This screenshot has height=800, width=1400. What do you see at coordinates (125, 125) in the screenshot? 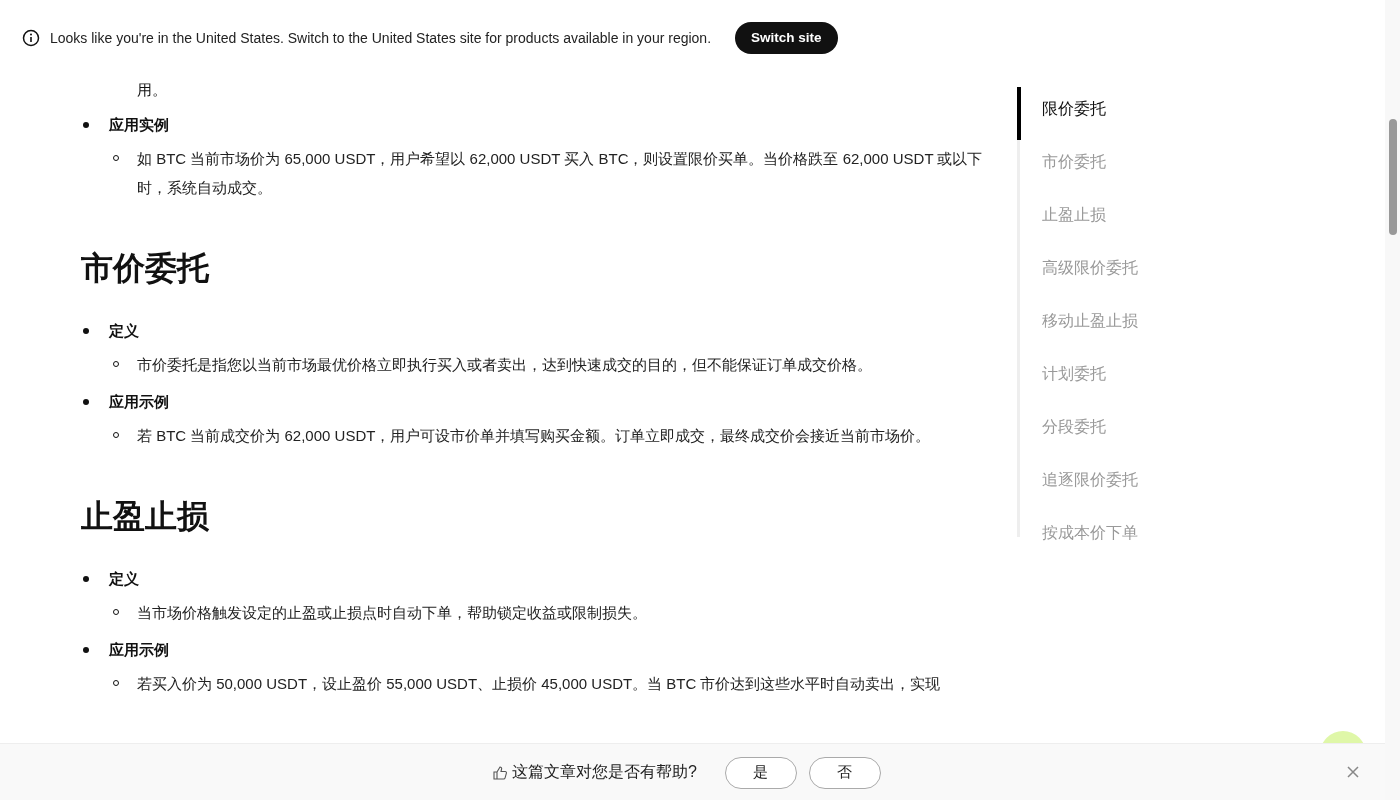
I see `bullet-label: 应用实例` at bounding box center [125, 125].